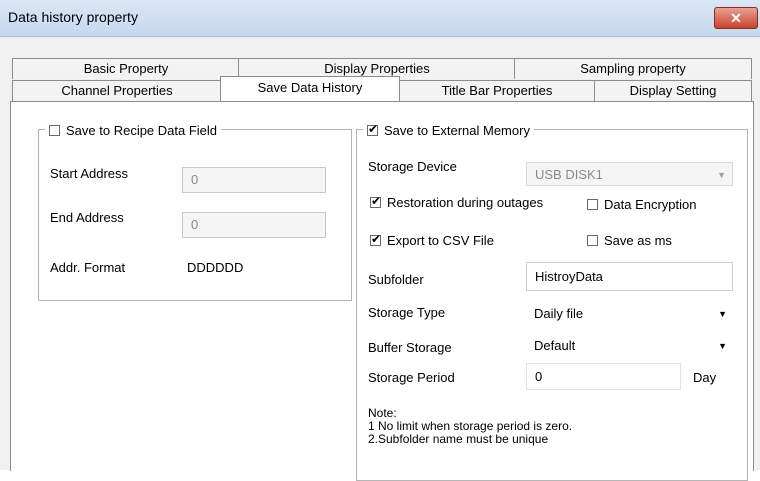  Describe the element at coordinates (440, 240) in the screenshot. I see `csv-label: Export to CSV File` at that location.